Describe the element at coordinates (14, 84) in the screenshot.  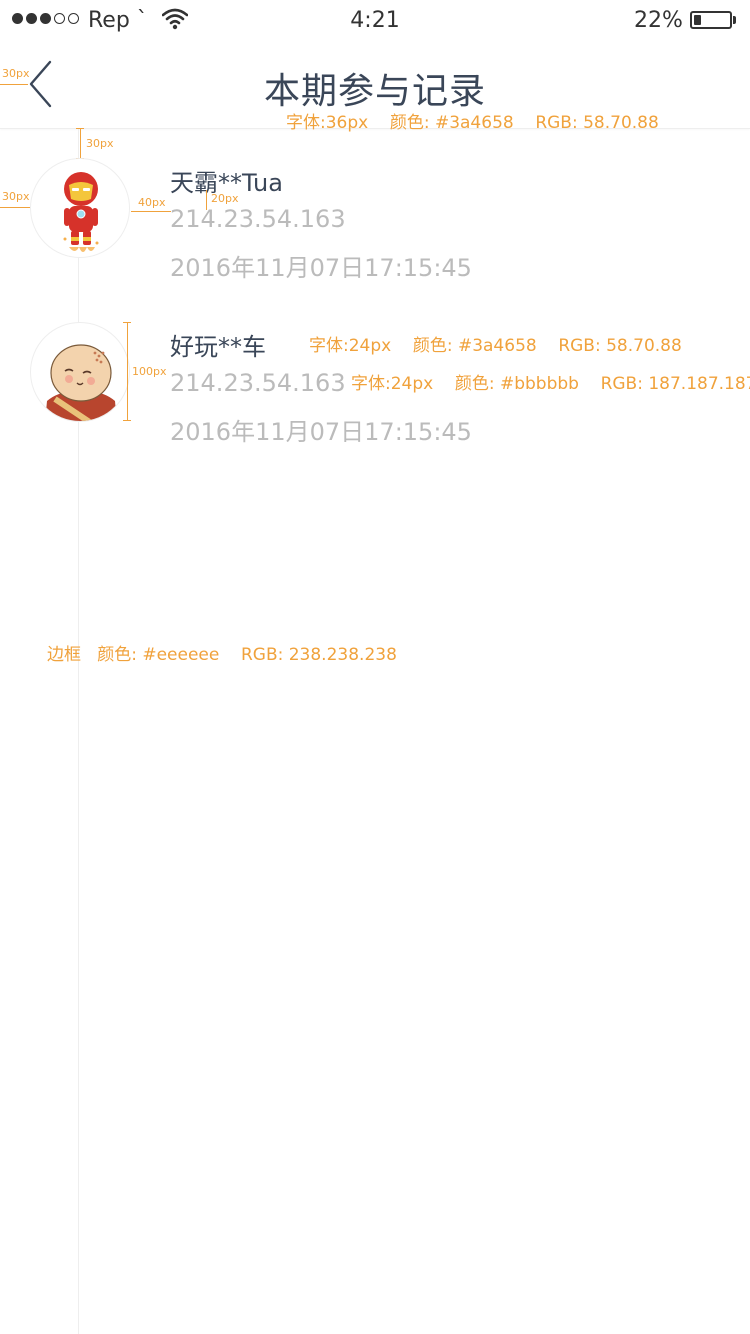
I see `back-margin-measure` at that location.